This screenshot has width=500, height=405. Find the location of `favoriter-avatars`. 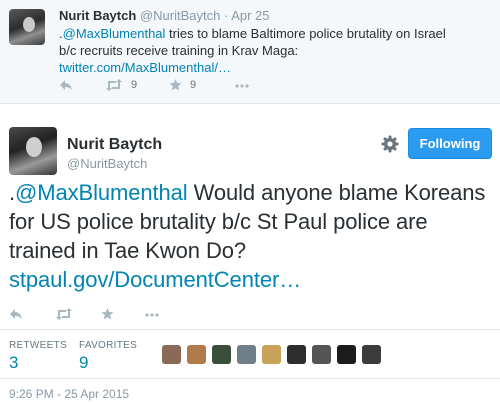

favoriter-avatars is located at coordinates (271, 354).